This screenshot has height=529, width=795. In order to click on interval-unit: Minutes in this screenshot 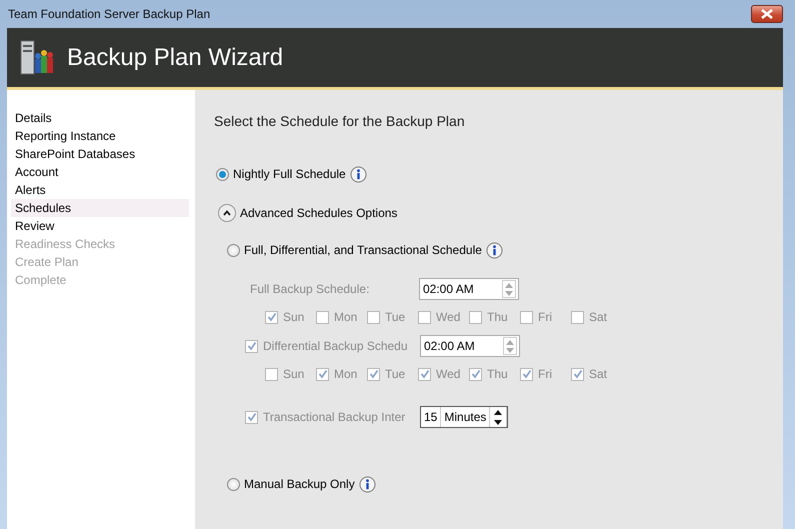, I will do `click(465, 417)`.